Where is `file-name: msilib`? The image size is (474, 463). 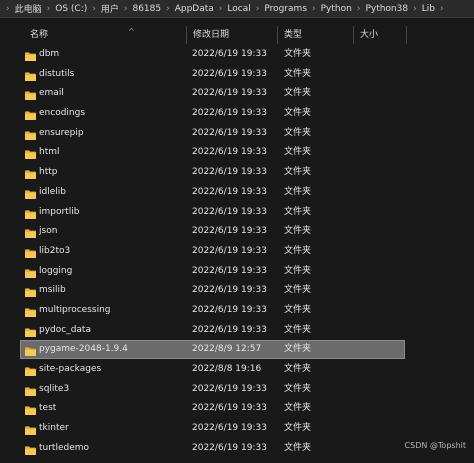 file-name: msilib is located at coordinates (52, 290).